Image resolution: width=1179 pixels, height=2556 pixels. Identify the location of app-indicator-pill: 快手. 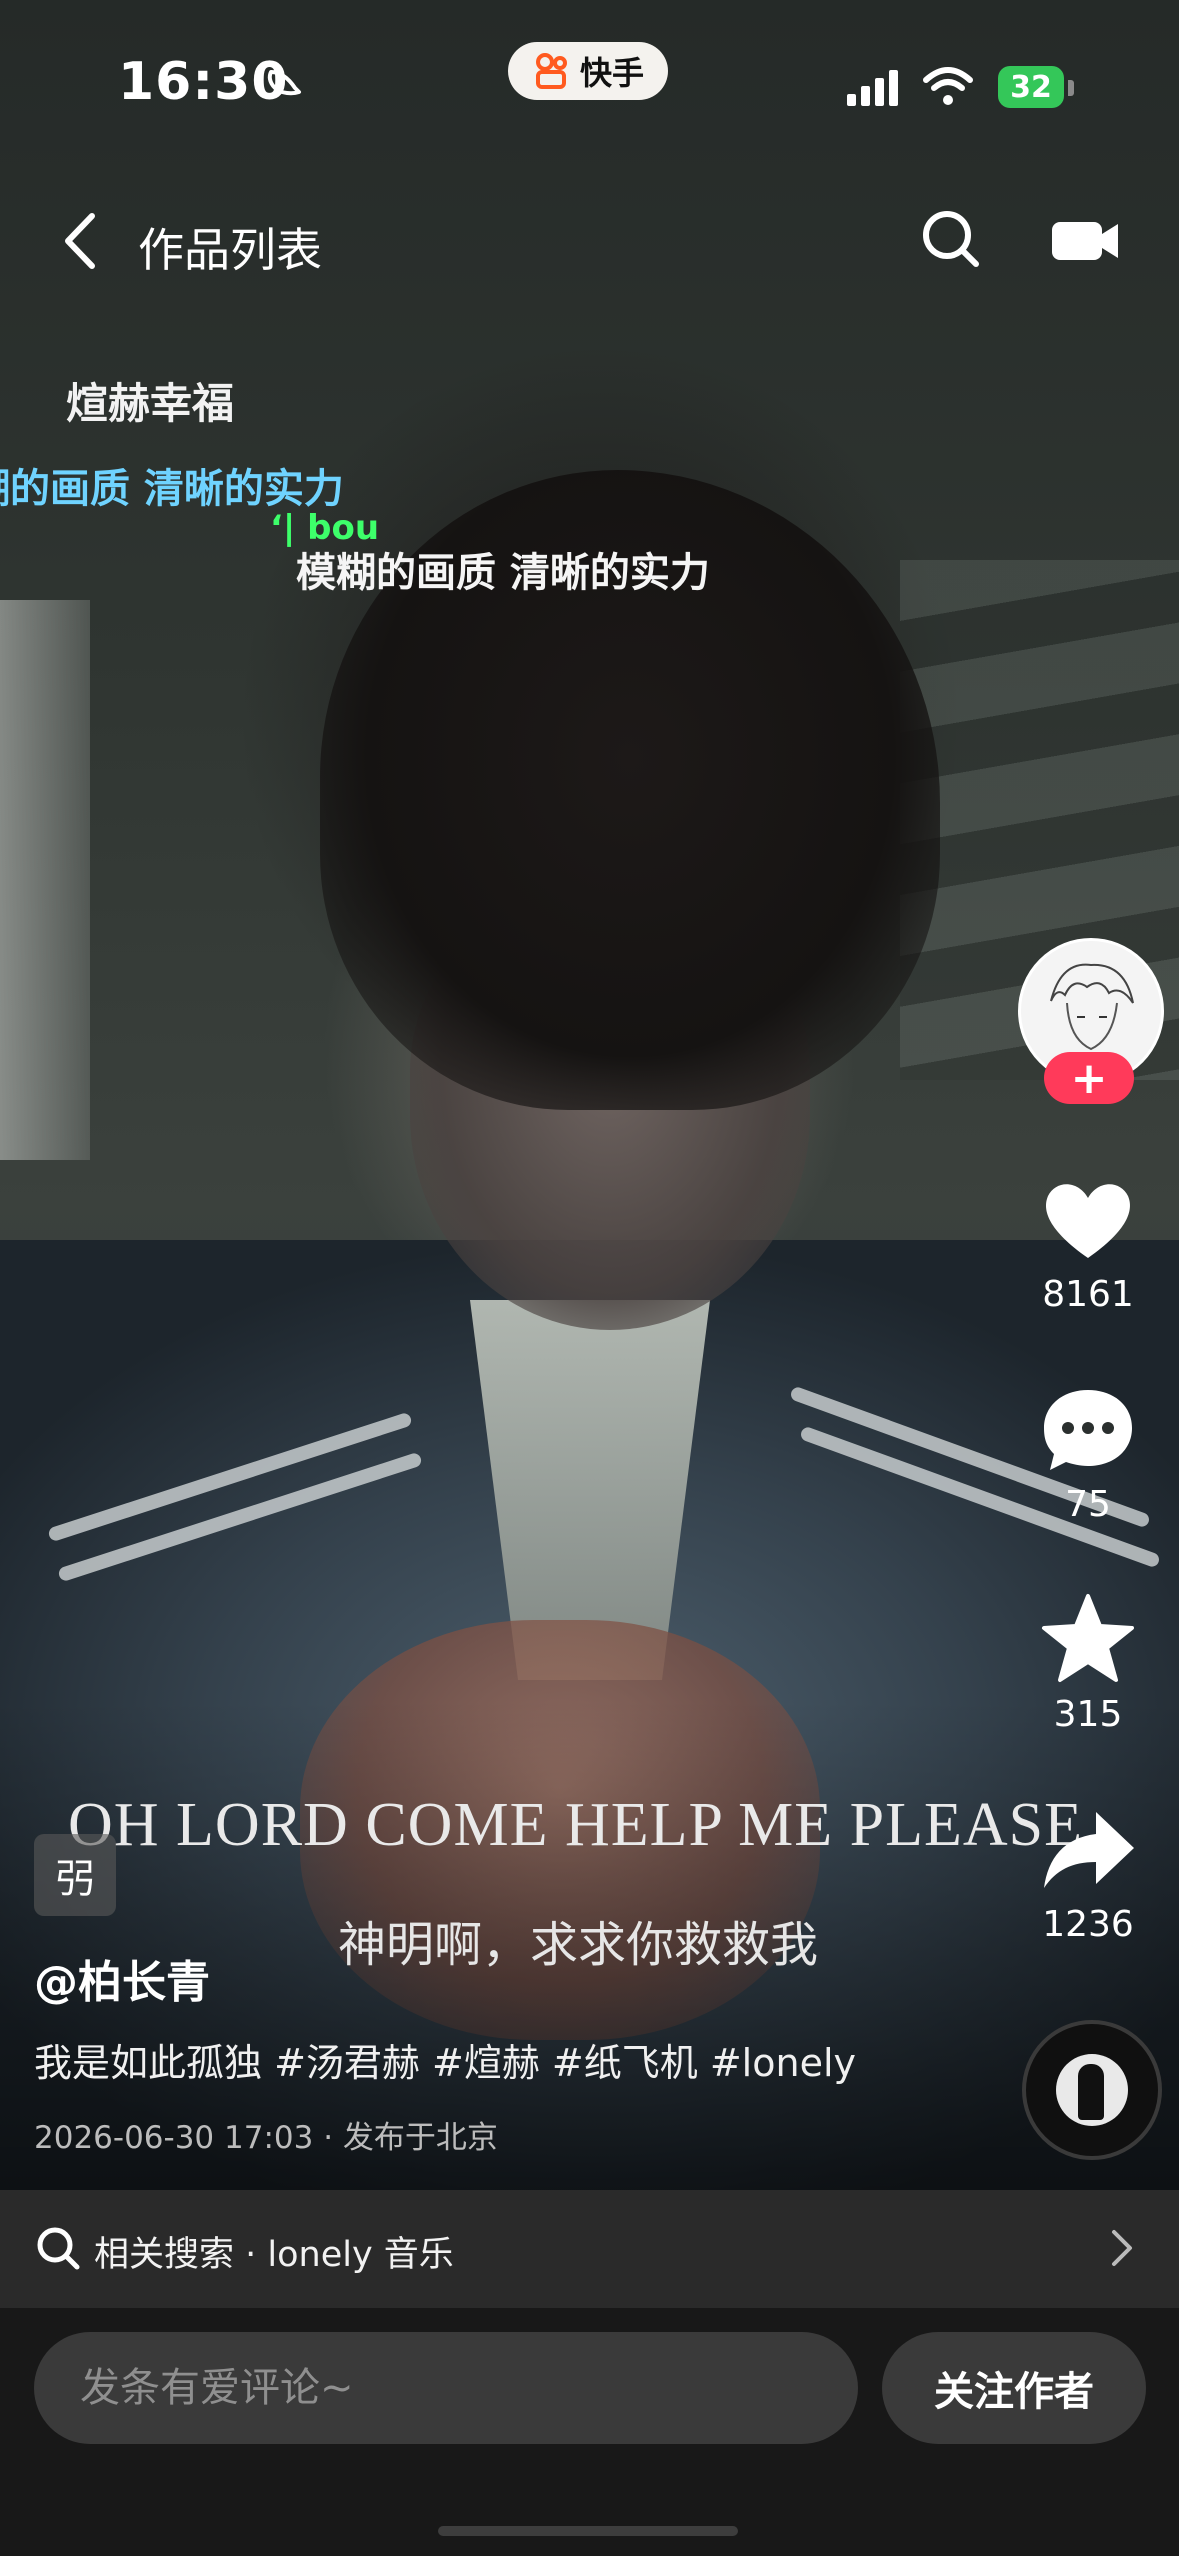
(588, 71).